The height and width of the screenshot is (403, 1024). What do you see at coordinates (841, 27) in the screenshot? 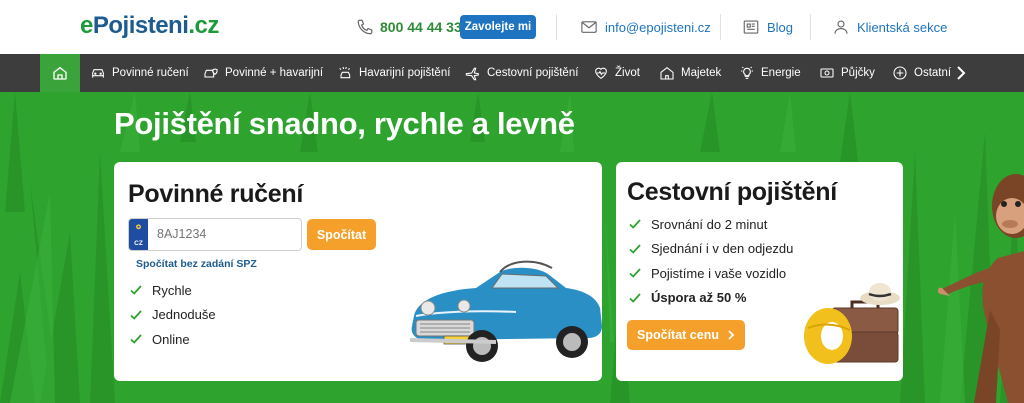
I see `user-icon` at bounding box center [841, 27].